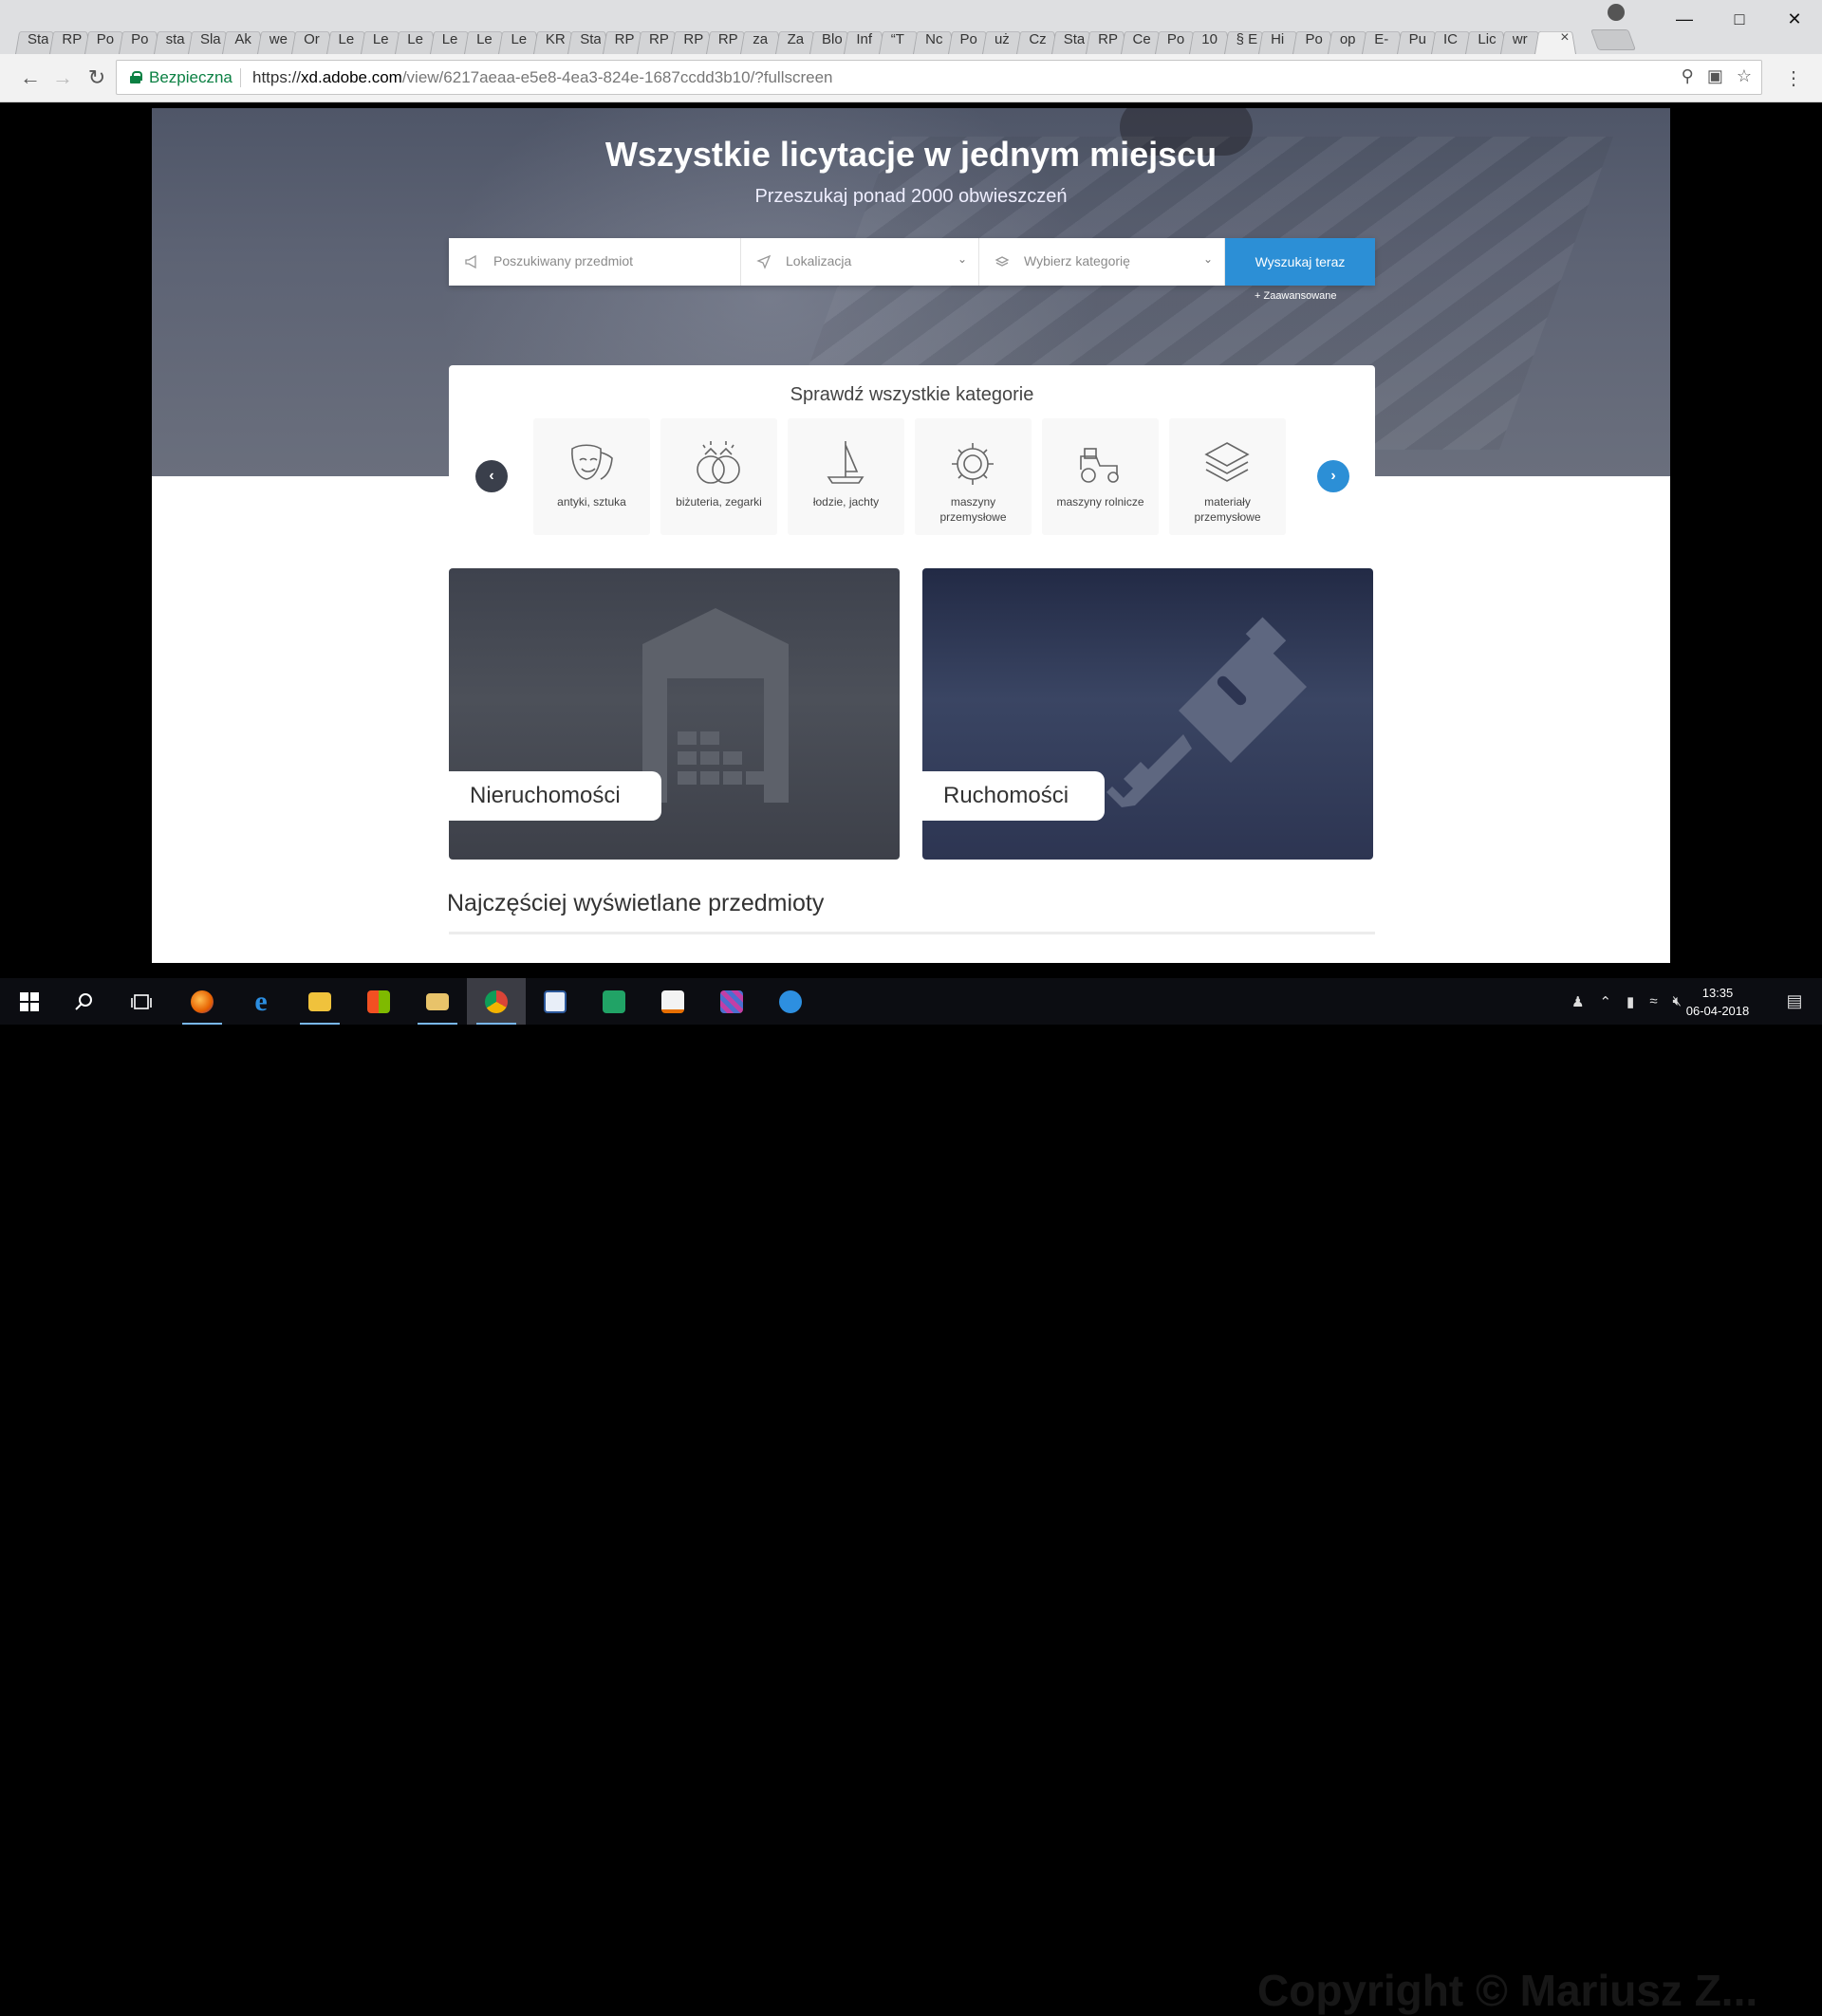  I want to click on close-window-button: ✕, so click(1794, 19).